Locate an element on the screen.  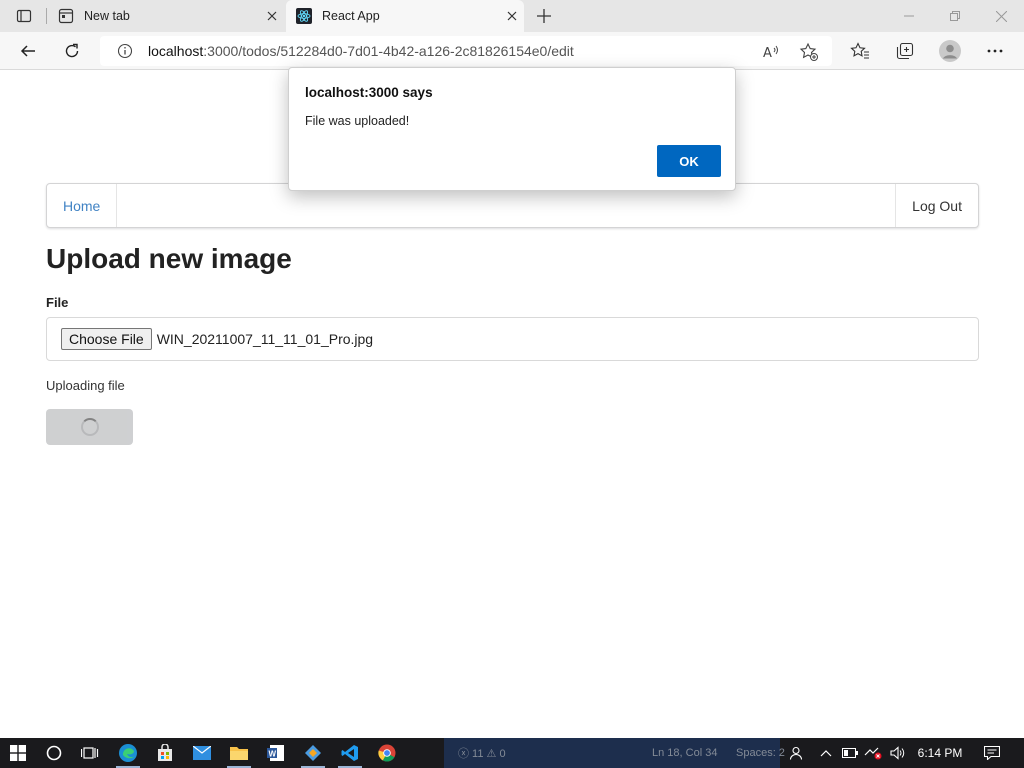
cursor-position: Ln 18, Col 34 is located at coordinates (685, 753).